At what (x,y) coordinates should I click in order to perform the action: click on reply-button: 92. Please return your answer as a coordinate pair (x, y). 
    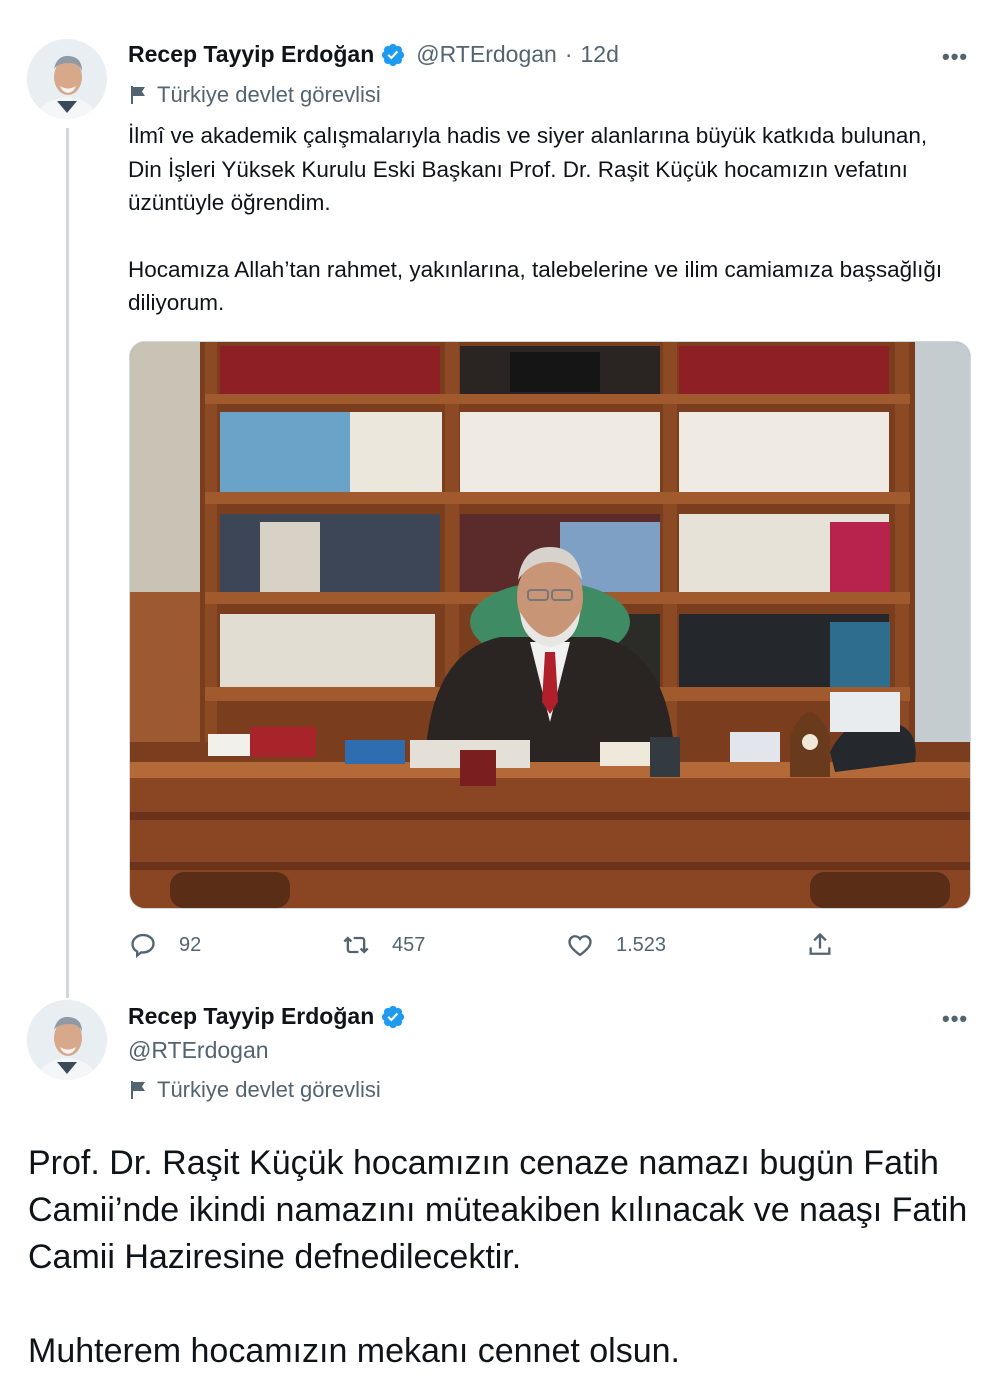
    Looking at the image, I should click on (165, 945).